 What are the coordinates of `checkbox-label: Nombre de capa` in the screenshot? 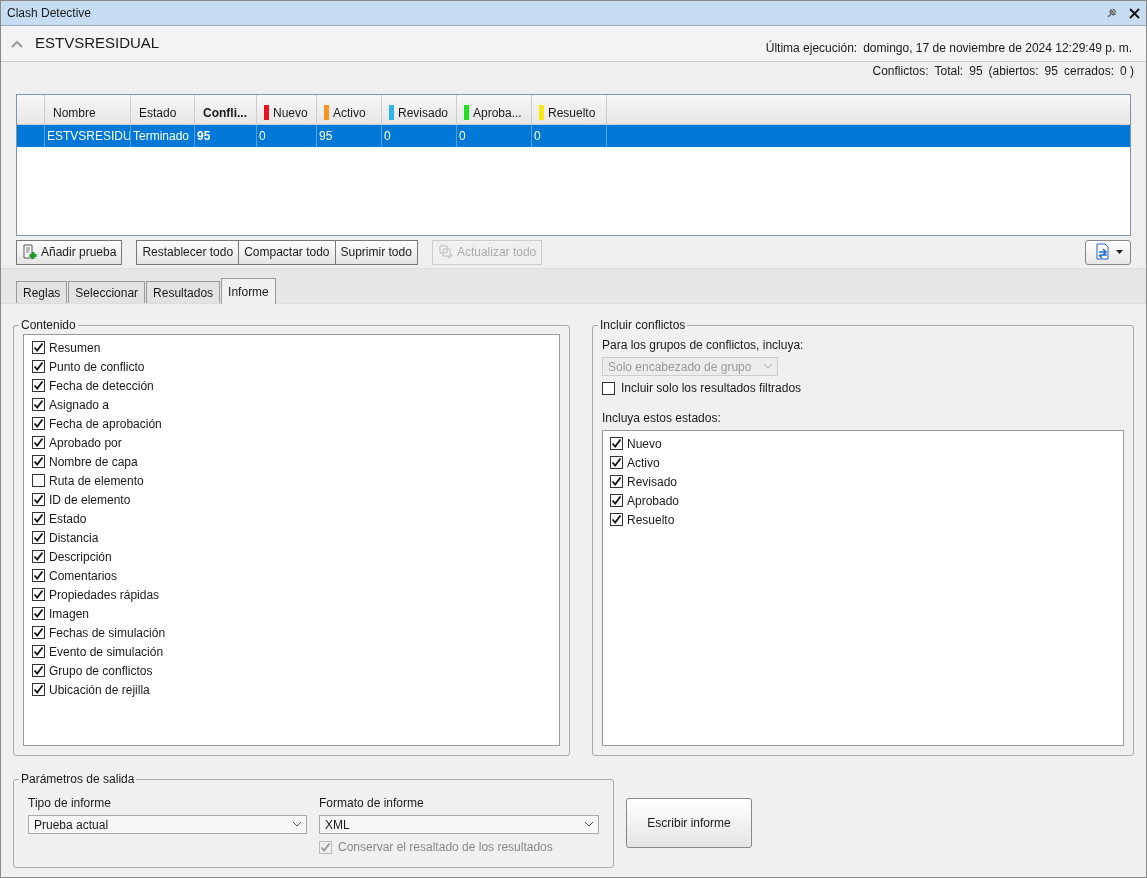 It's located at (93, 462).